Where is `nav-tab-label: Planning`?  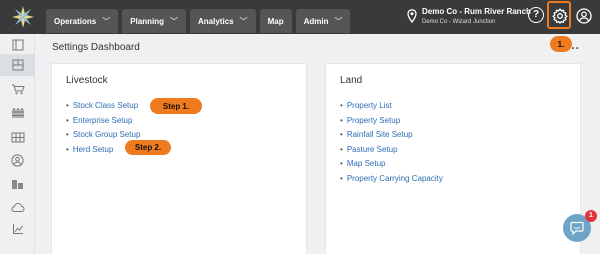 nav-tab-label: Planning is located at coordinates (147, 21).